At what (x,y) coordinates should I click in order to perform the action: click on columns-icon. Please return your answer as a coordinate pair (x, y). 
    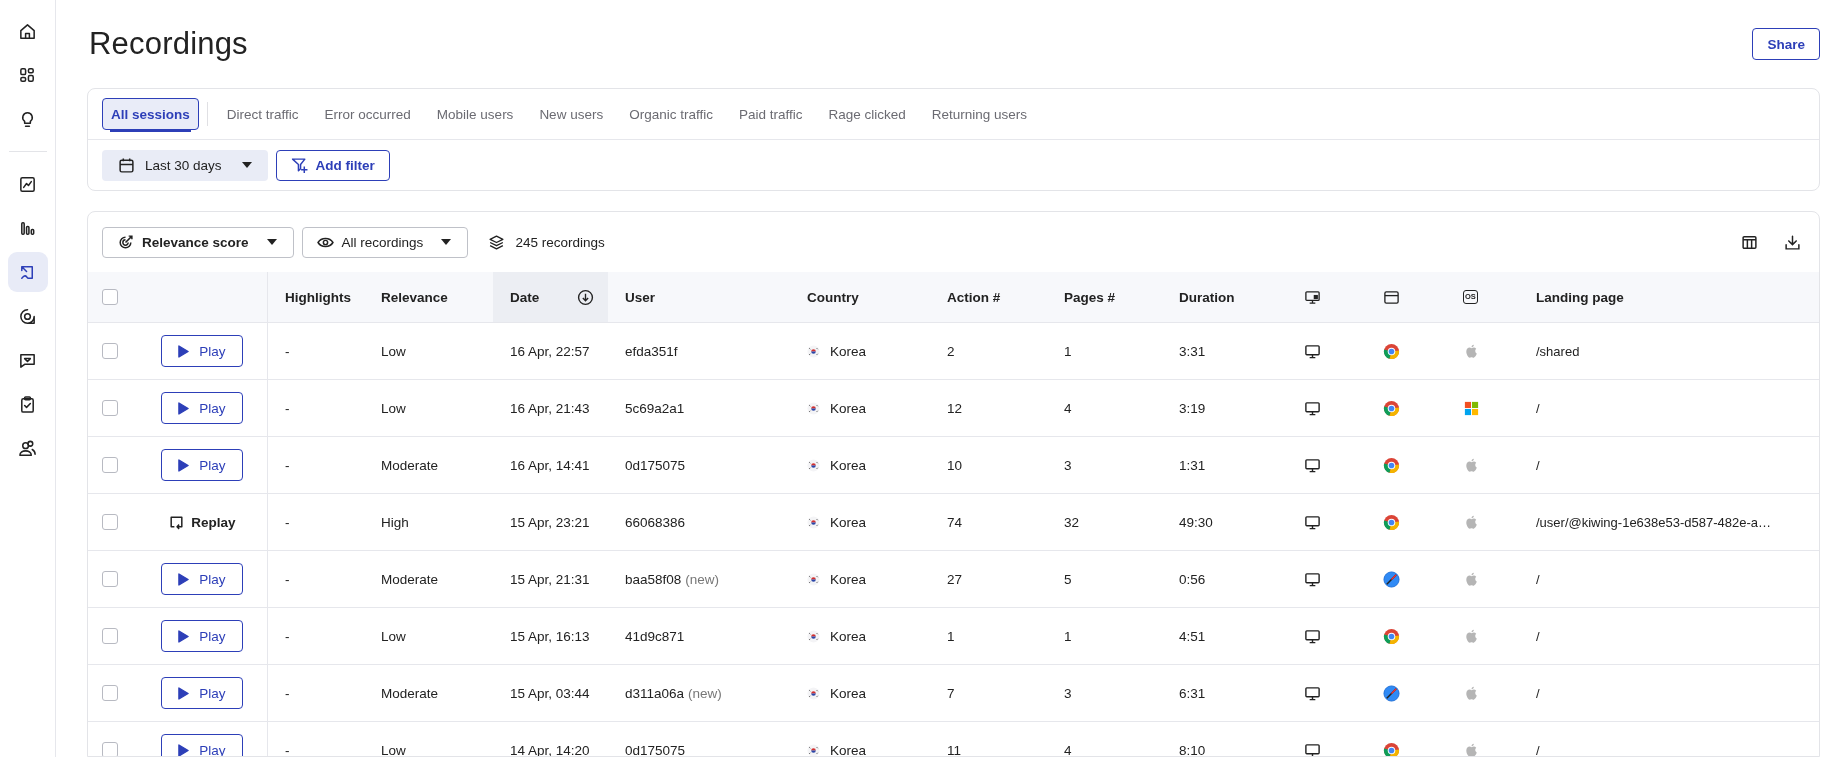
    Looking at the image, I should click on (1749, 242).